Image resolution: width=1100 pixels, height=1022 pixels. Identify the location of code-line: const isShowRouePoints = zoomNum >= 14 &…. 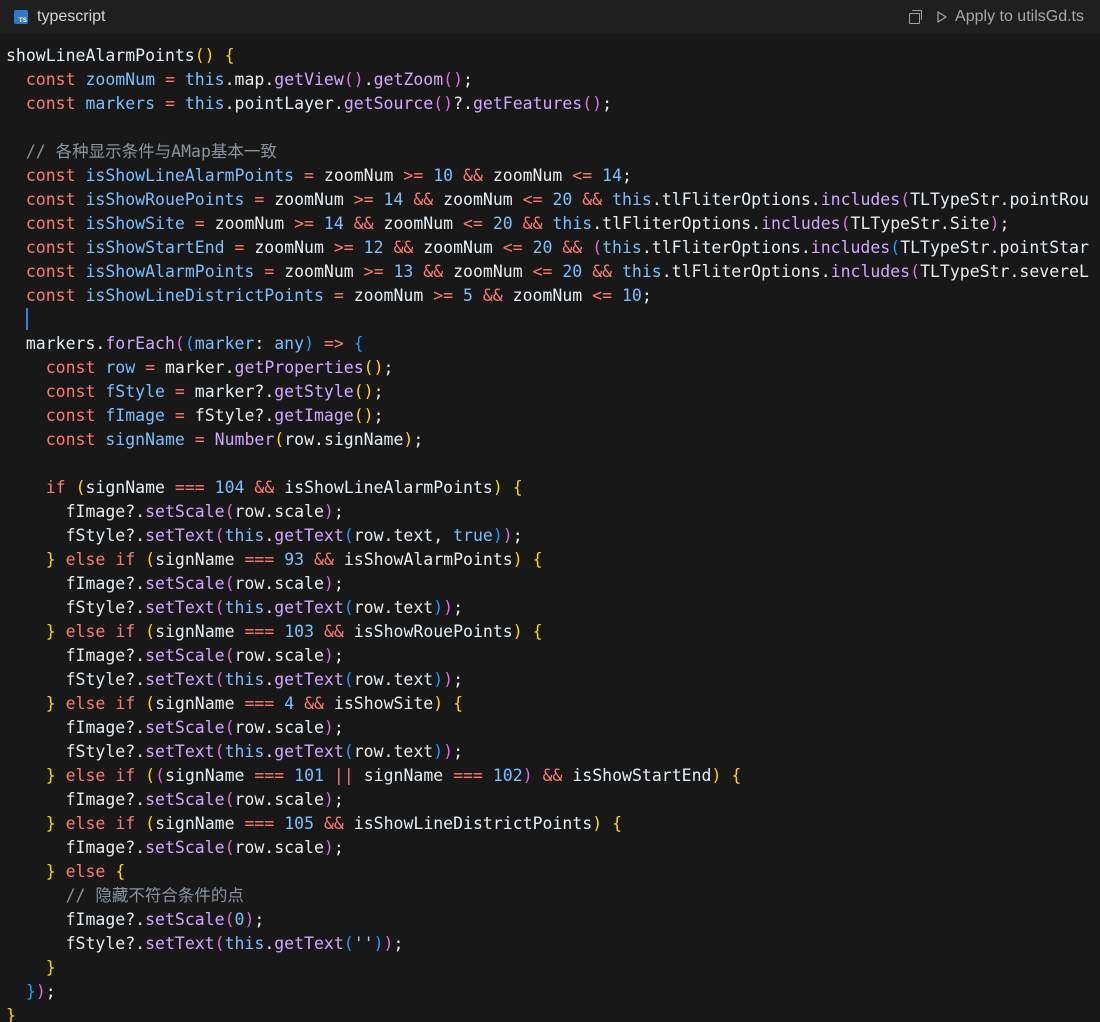
(553, 200).